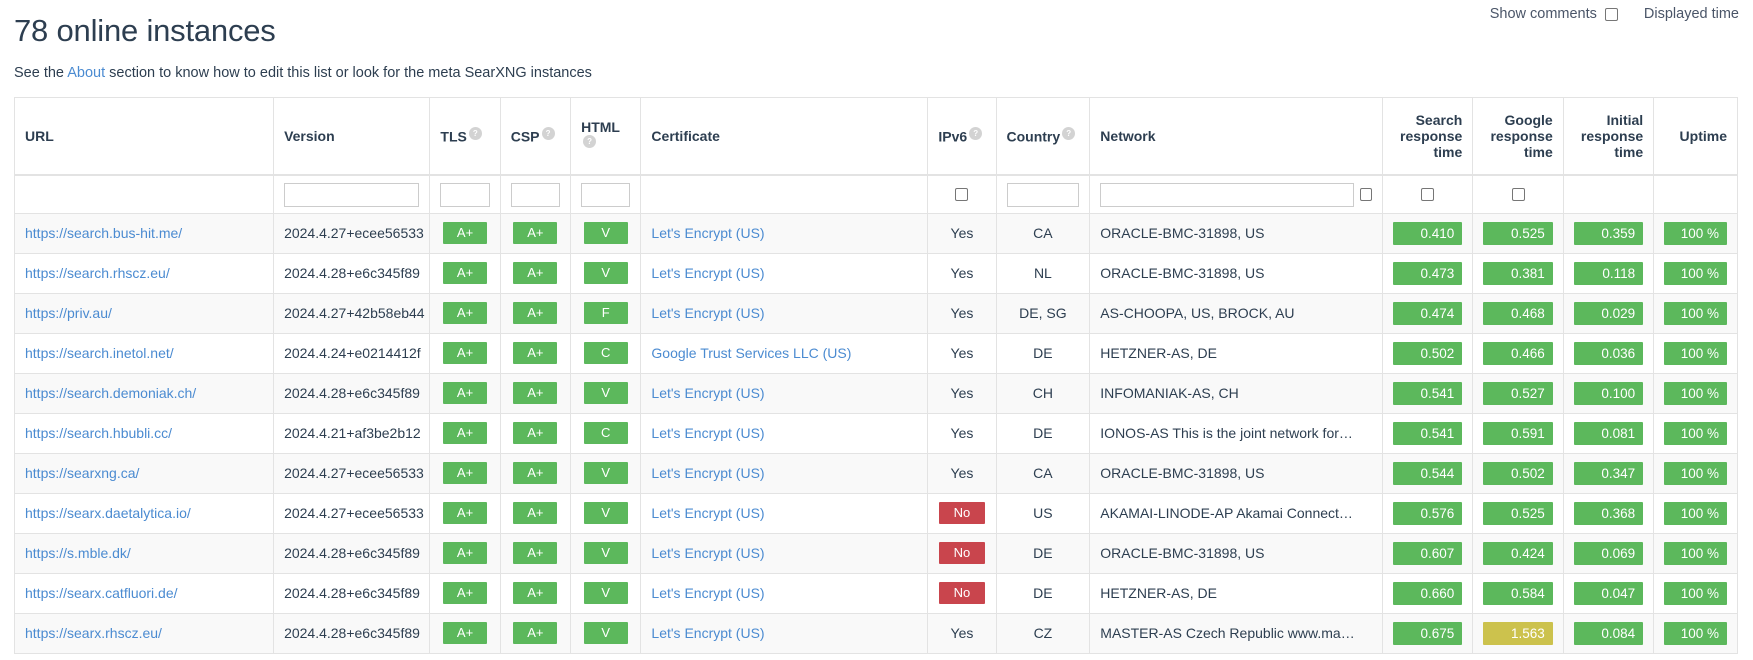  Describe the element at coordinates (1043, 233) in the screenshot. I see `cell-country: CA` at that location.